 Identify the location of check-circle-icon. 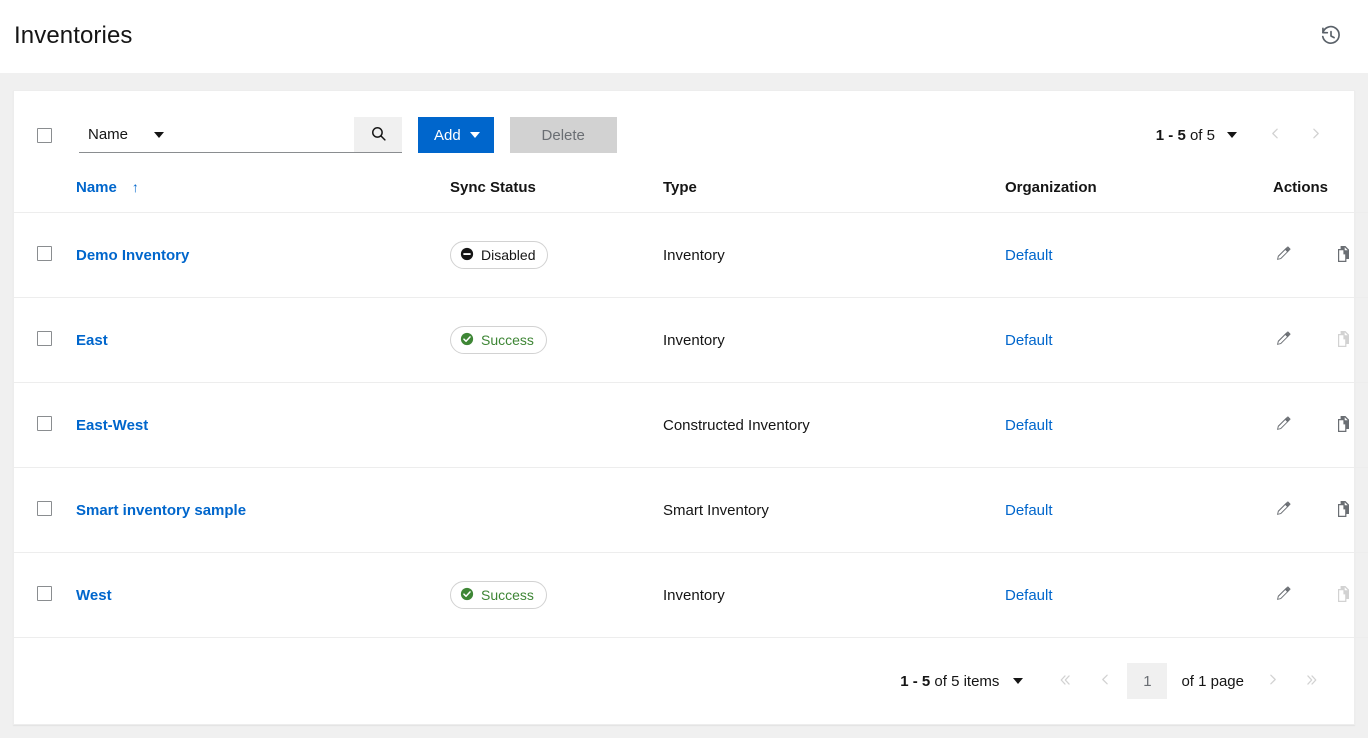
(467, 340).